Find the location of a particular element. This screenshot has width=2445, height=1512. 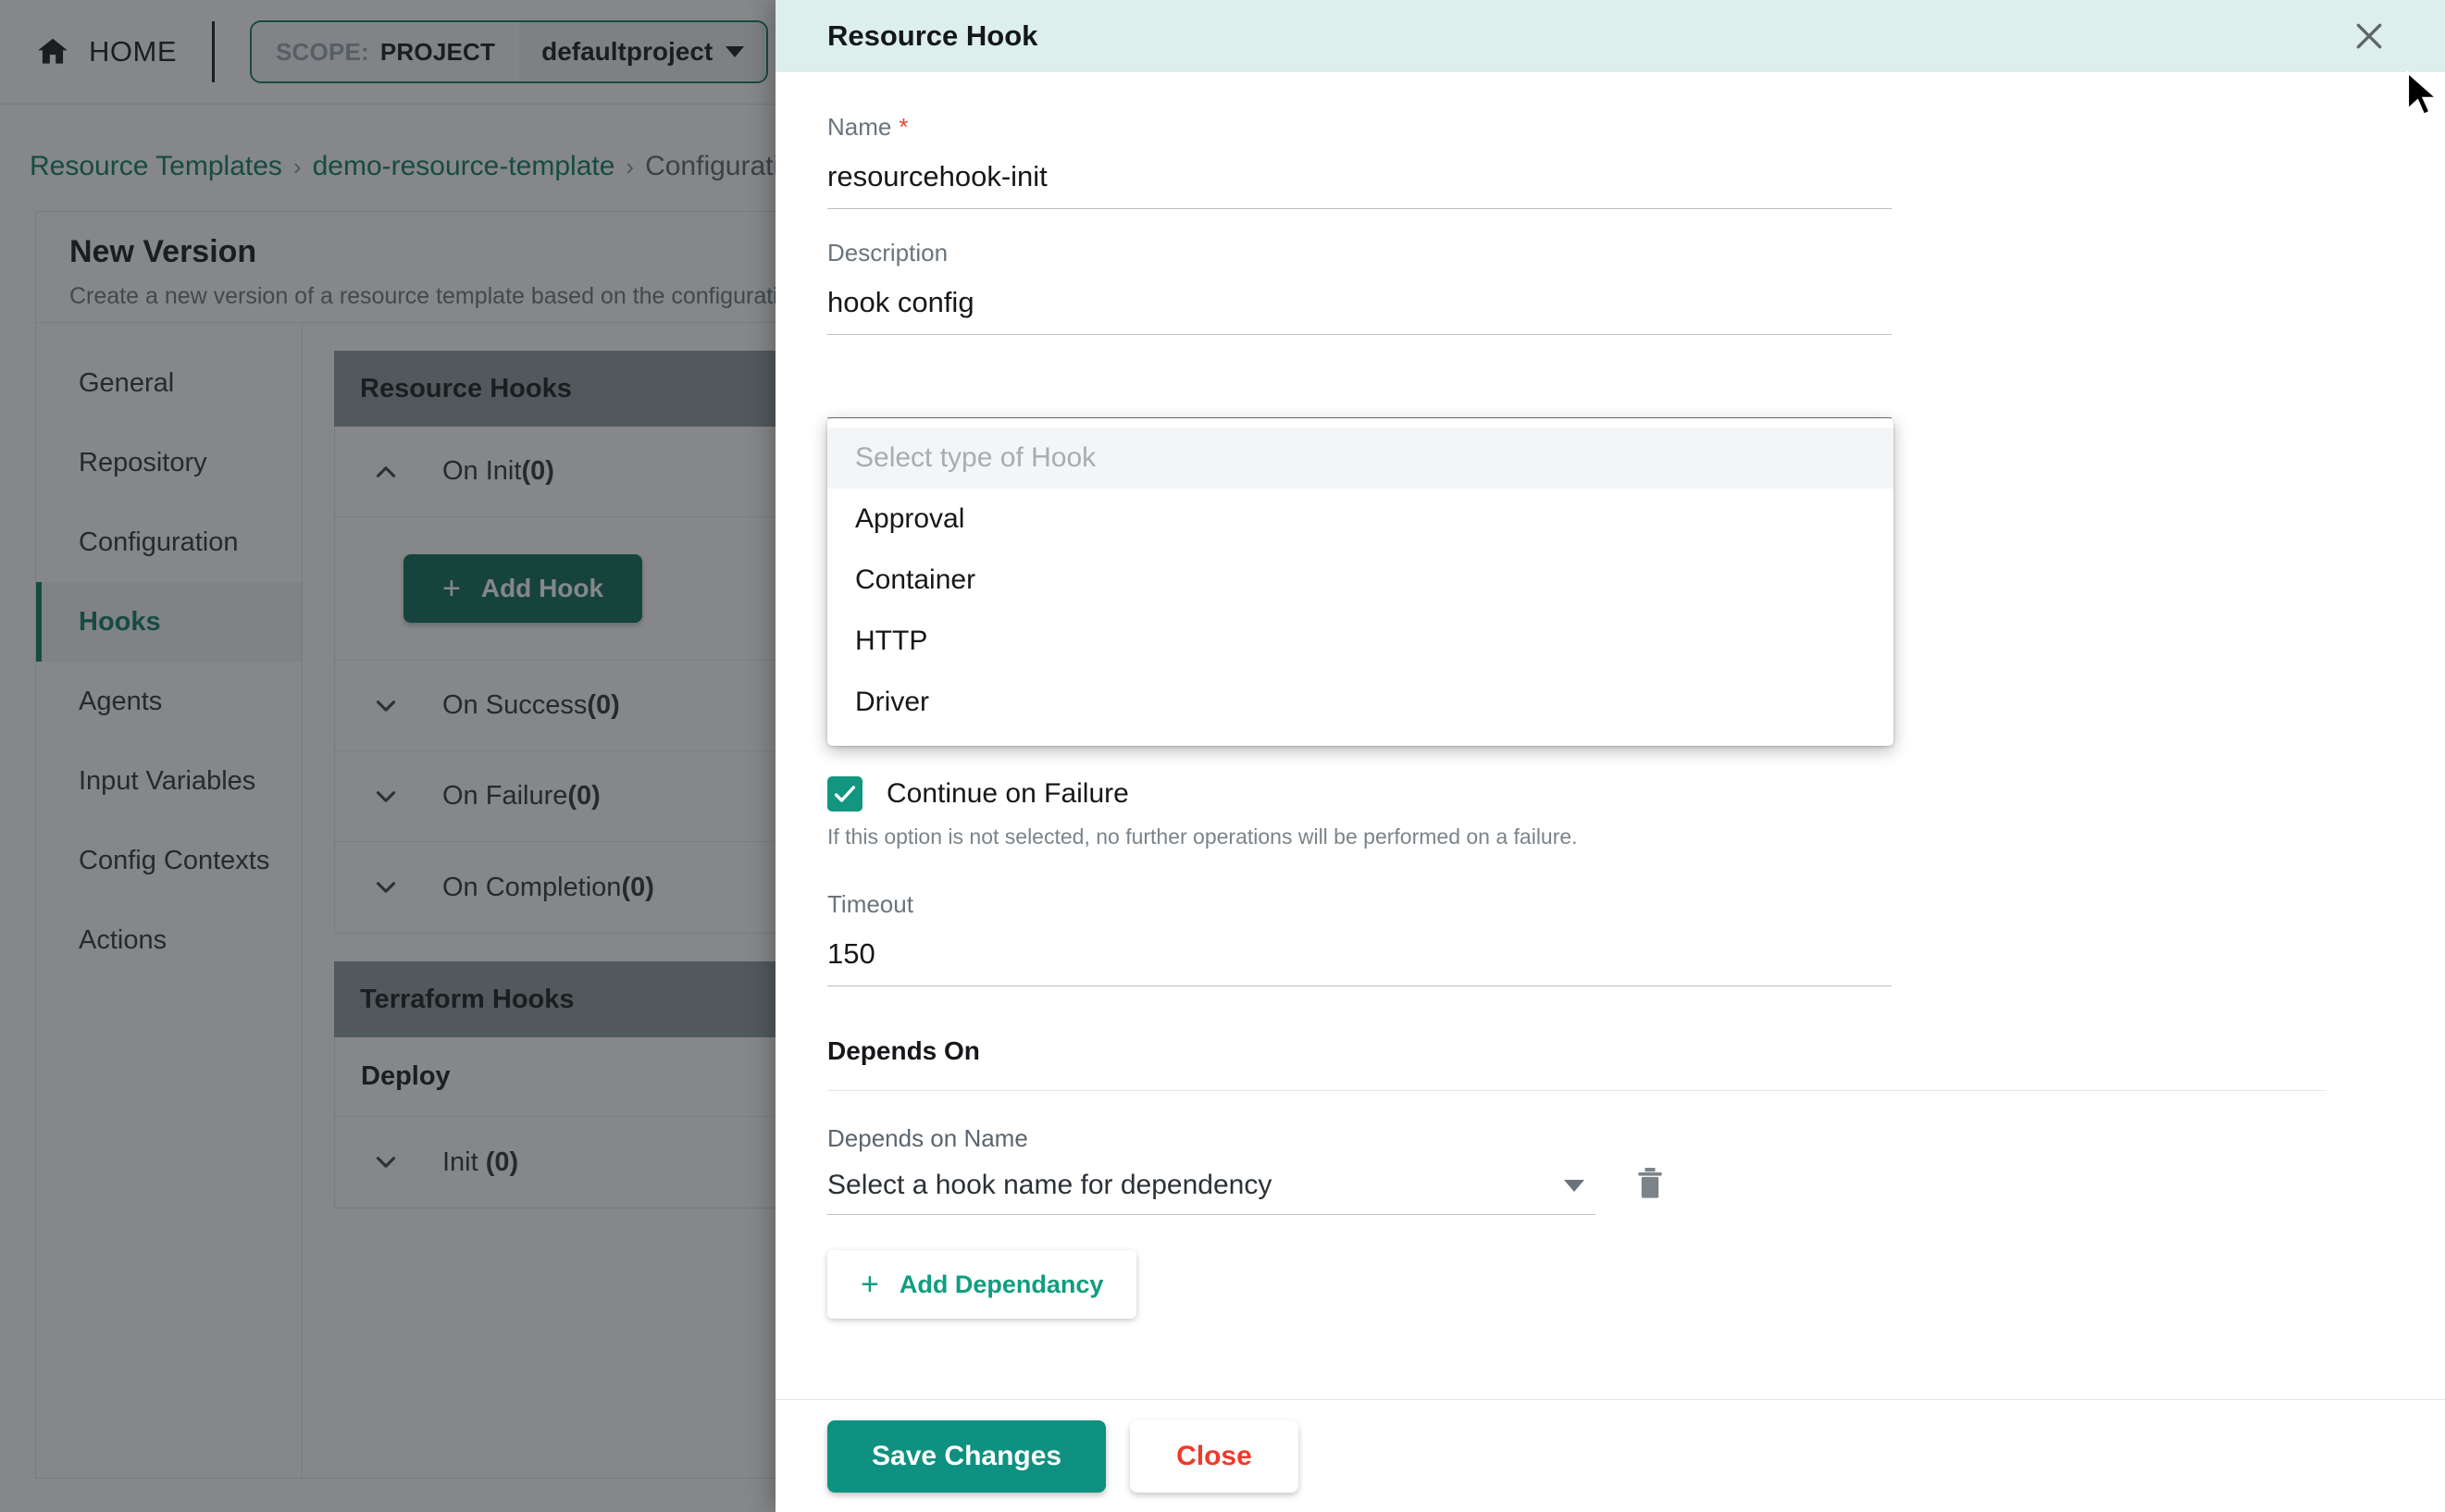

depends-on-section-title: Depends On is located at coordinates (1577, 1063).